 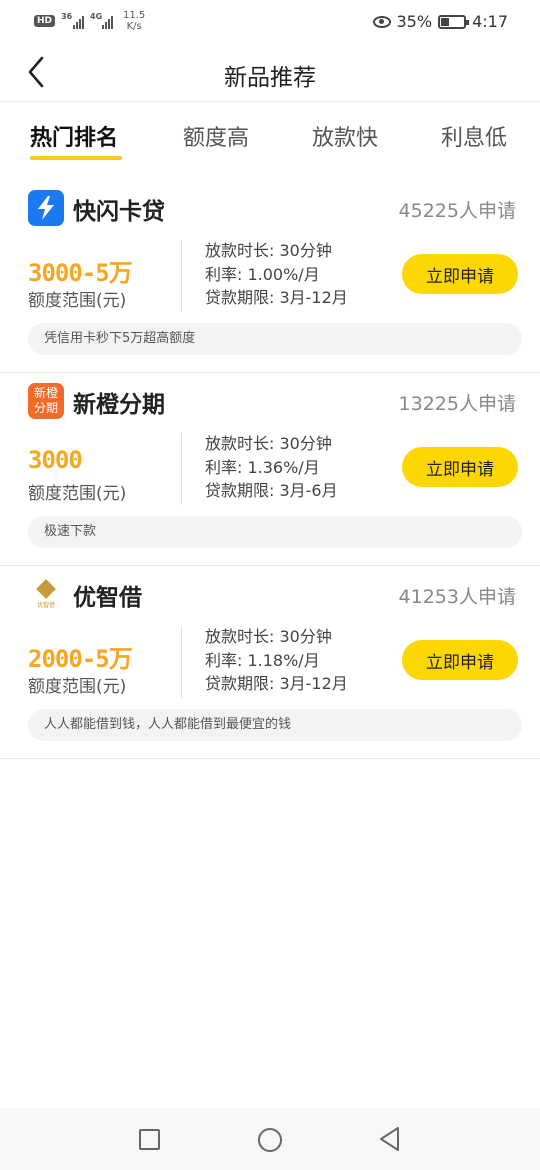 I want to click on active-tab-indicator, so click(x=76, y=158).